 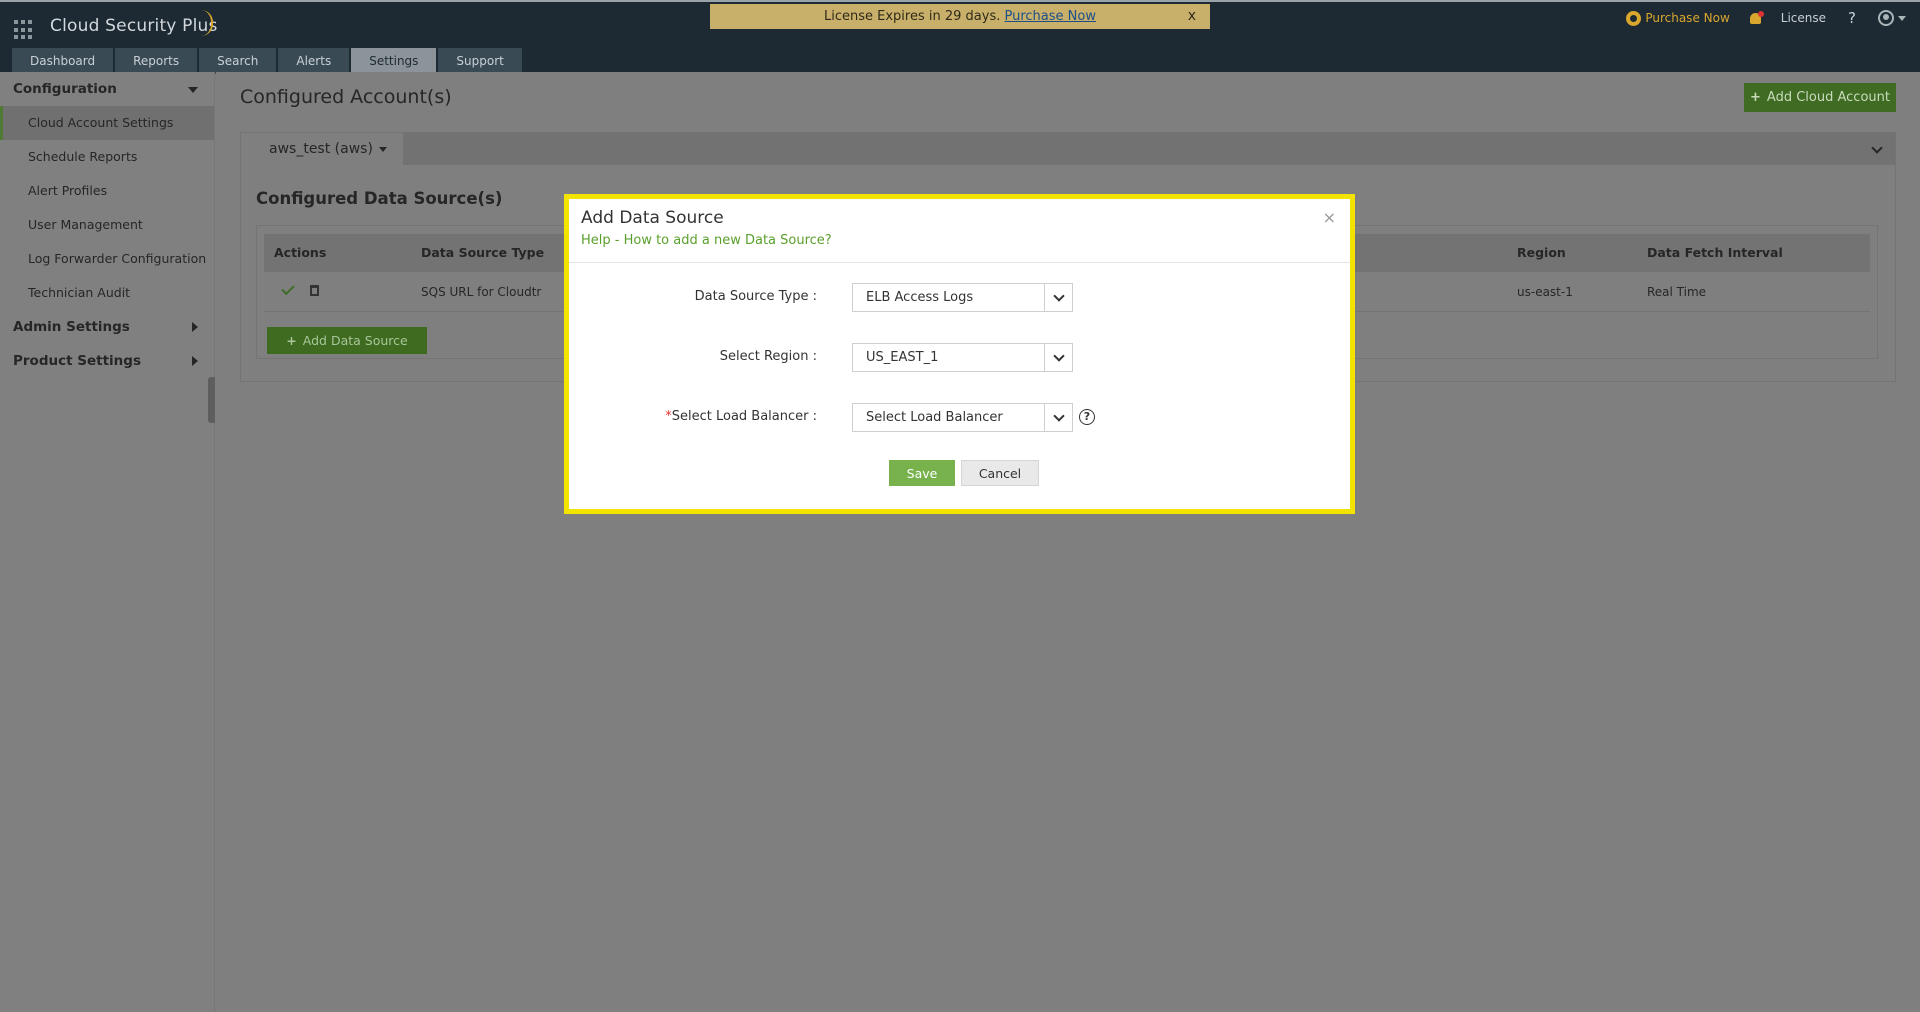 I want to click on column-header-region: Region, so click(x=1541, y=252).